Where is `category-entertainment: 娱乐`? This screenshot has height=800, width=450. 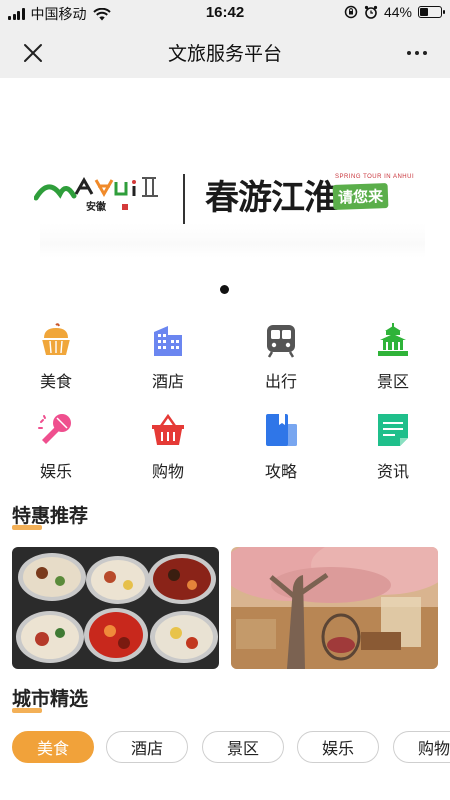 category-entertainment: 娱乐 is located at coordinates (56, 448).